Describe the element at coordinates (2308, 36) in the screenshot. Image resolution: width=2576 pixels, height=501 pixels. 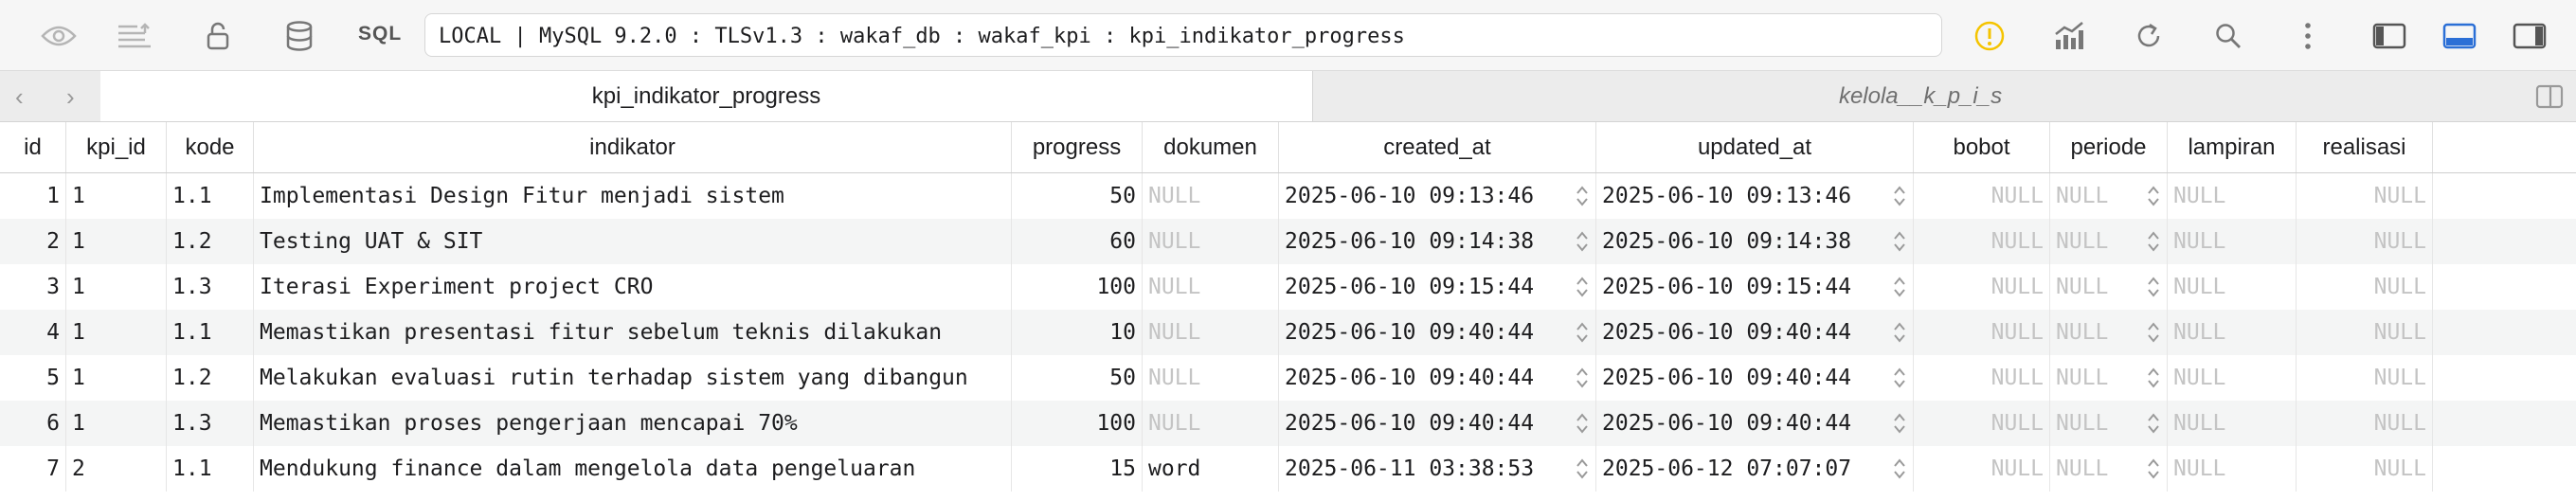
I see `more-icon` at that location.